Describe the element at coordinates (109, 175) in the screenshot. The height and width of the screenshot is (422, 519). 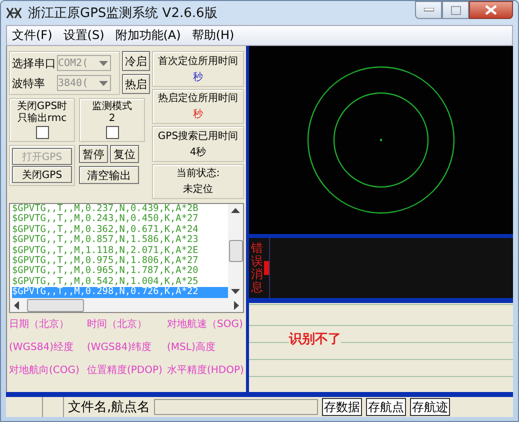
I see `clear-output-button: 清空输出` at that location.